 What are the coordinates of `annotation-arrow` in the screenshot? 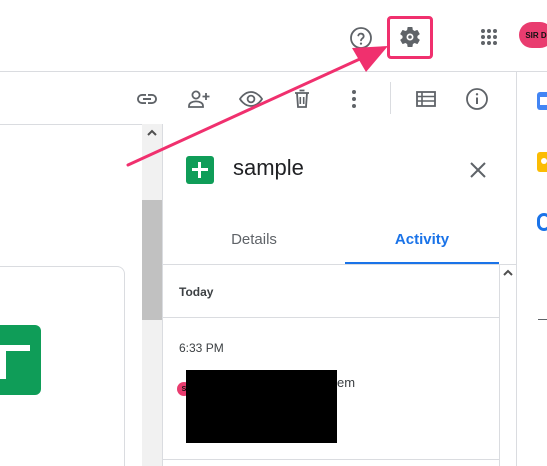 It's located at (257, 106).